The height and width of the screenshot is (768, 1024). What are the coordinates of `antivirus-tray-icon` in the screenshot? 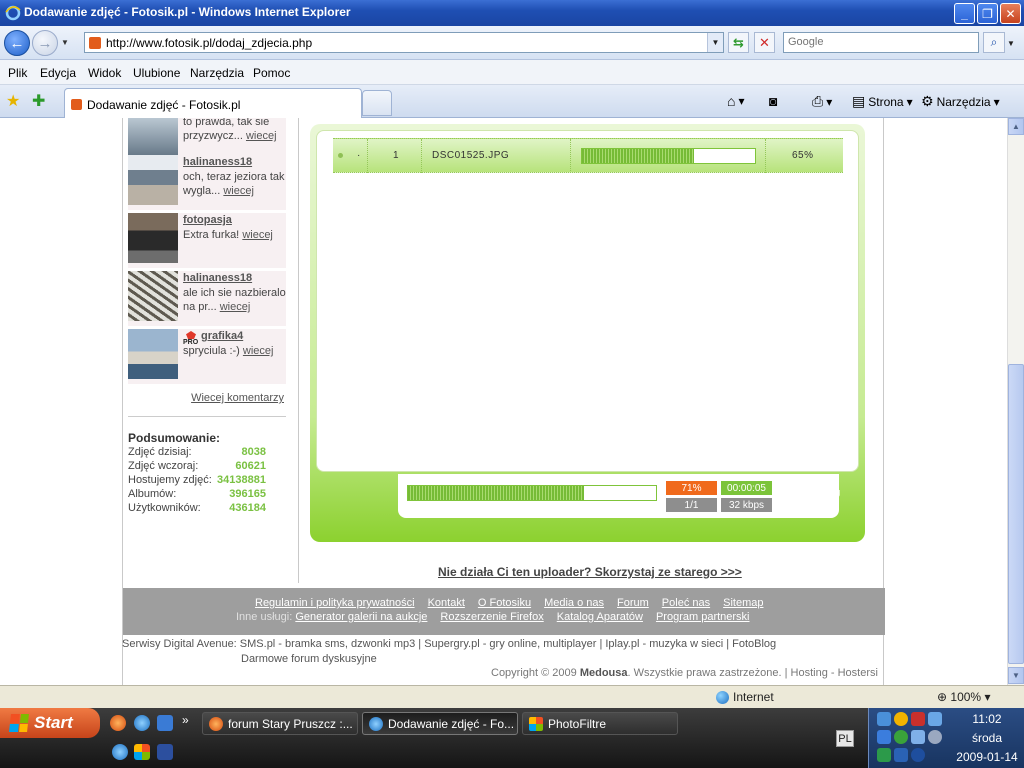 It's located at (918, 719).